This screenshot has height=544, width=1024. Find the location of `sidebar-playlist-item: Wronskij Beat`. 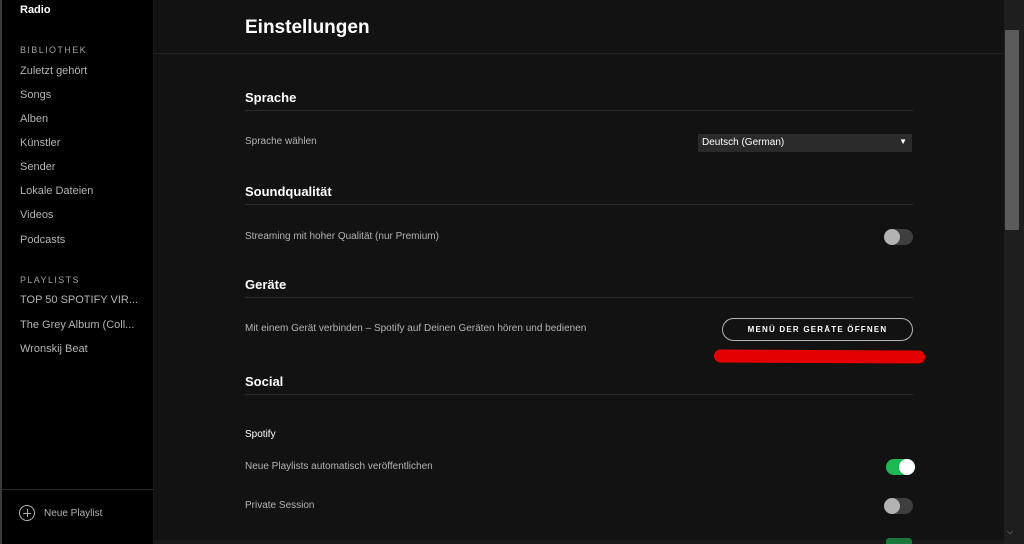

sidebar-playlist-item: Wronskij Beat is located at coordinates (82, 349).